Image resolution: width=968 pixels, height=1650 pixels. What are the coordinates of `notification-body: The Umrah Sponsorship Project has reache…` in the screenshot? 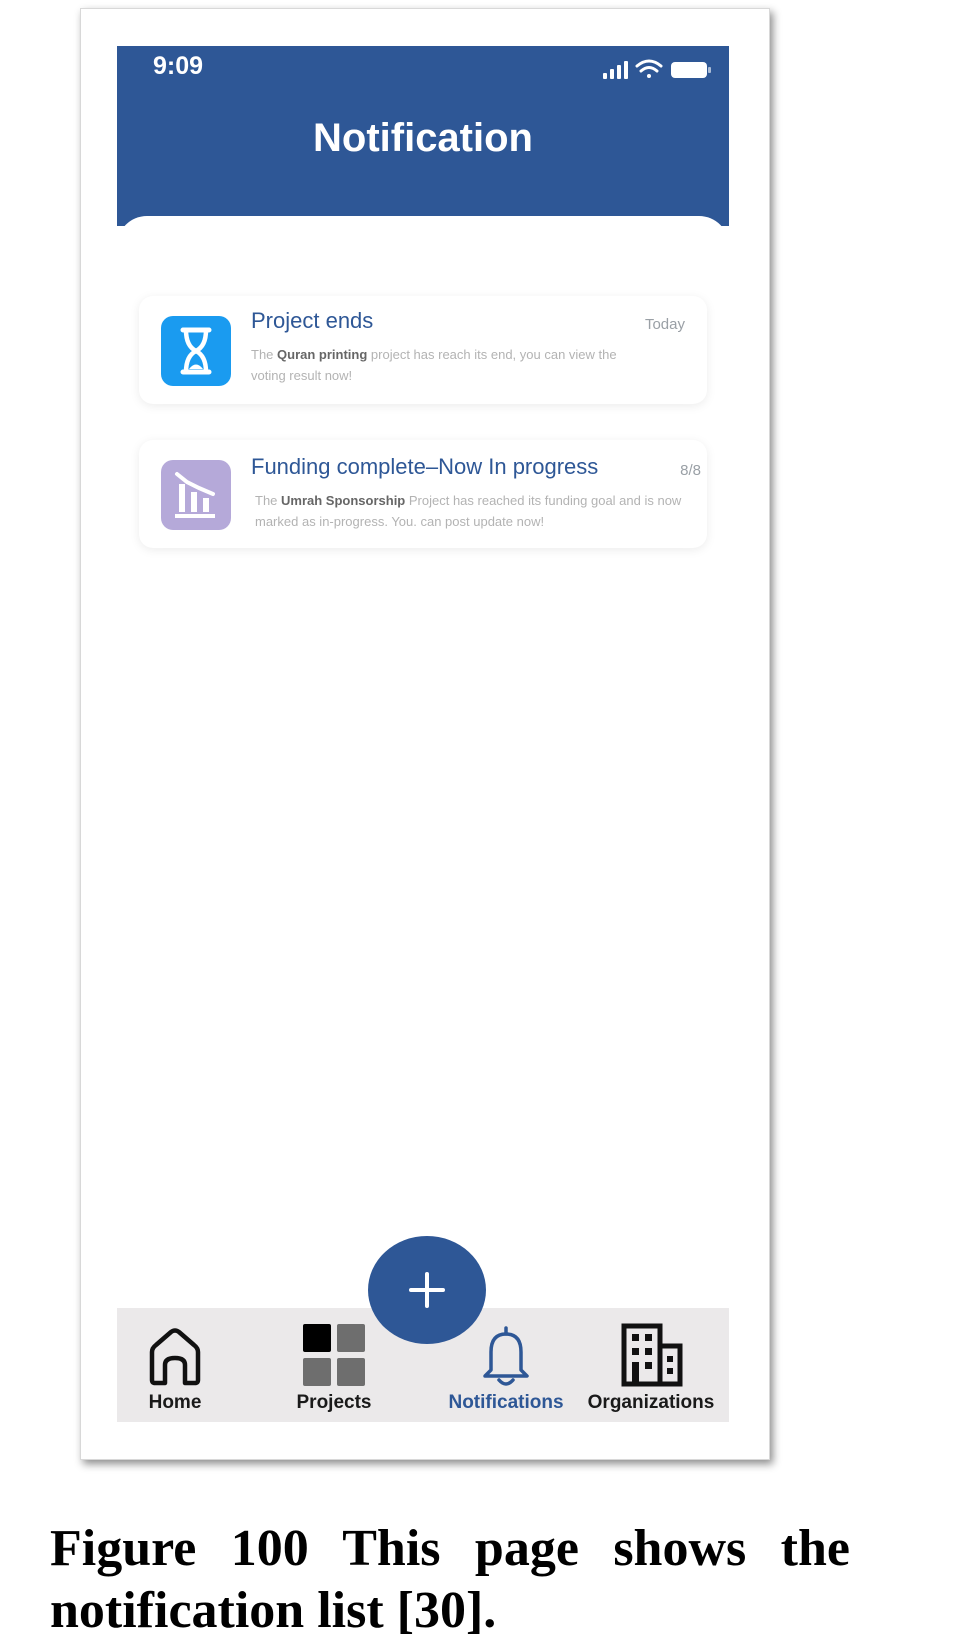 It's located at (480, 511).